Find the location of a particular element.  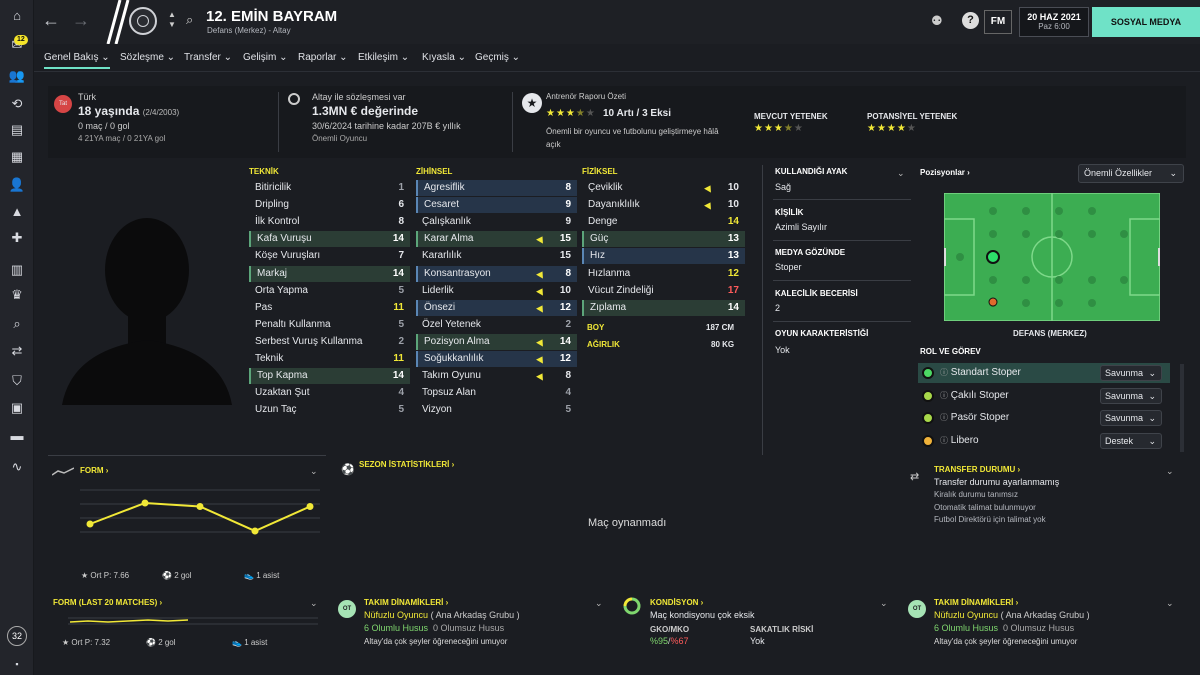

tactics-icon: ▲ is located at coordinates (17, 212).